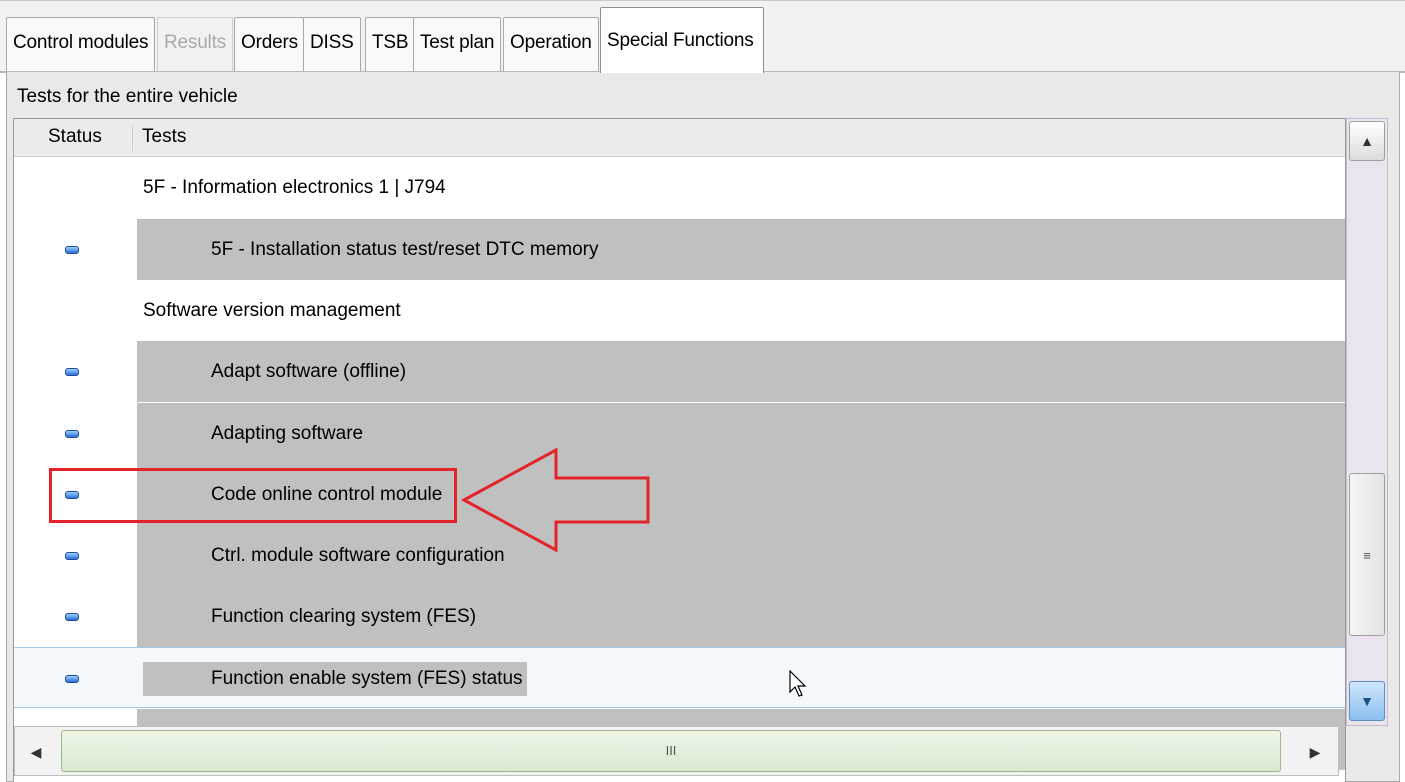 Image resolution: width=1405 pixels, height=782 pixels. I want to click on vertical-scrollbar: ▲ ≡ ▼, so click(1367, 422).